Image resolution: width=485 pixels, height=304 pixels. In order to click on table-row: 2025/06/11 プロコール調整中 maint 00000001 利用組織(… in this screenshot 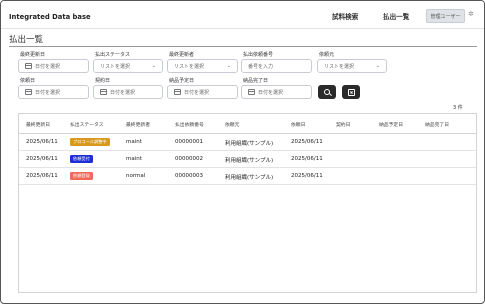, I will do `click(247, 142)`.